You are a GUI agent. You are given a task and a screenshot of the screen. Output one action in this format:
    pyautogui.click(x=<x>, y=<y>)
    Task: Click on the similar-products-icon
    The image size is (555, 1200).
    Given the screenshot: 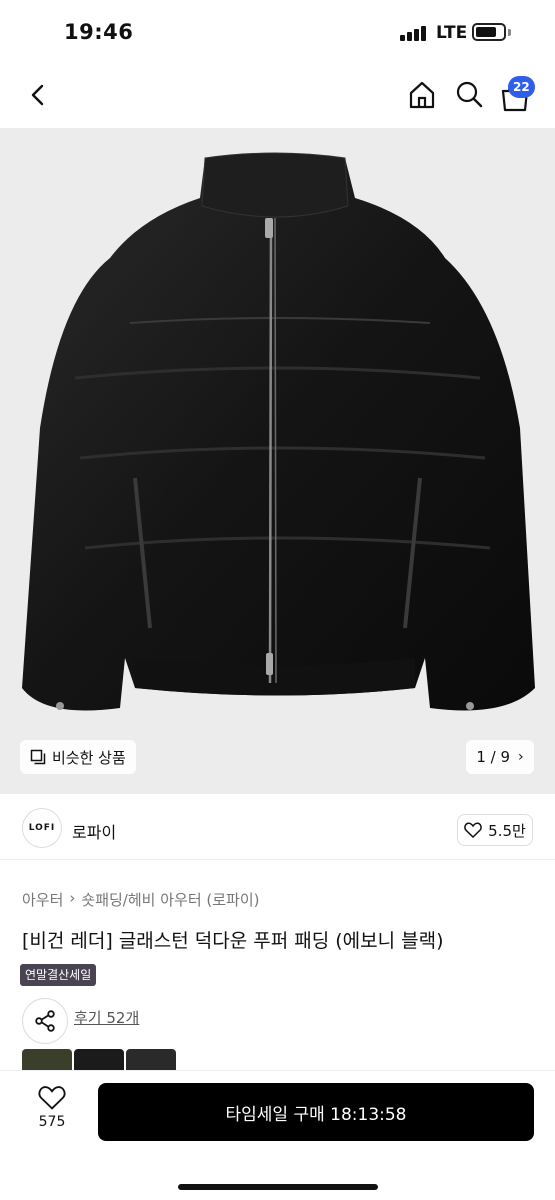 What is the action you would take?
    pyautogui.click(x=38, y=757)
    